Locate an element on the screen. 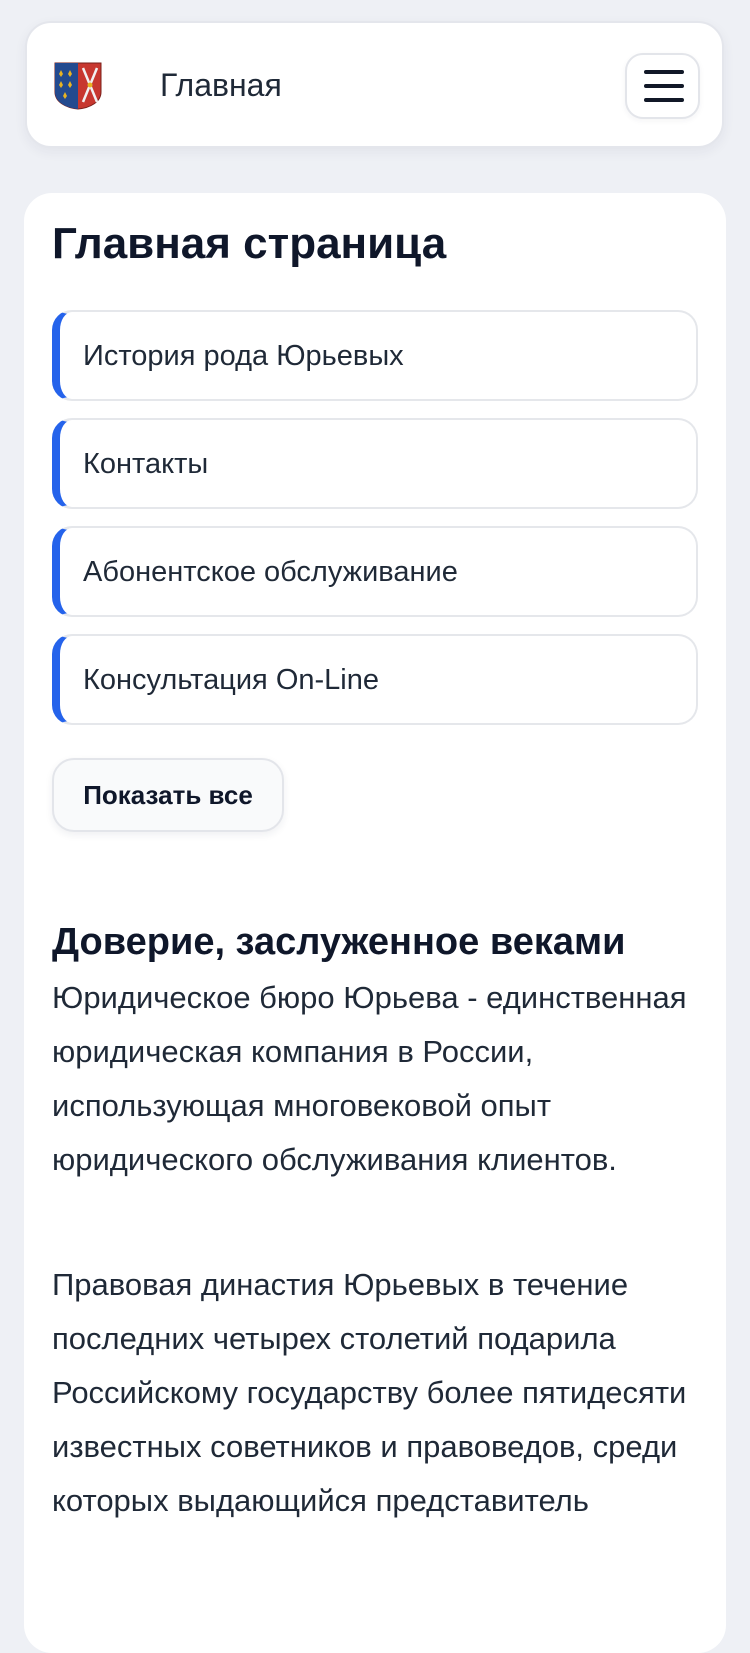 The image size is (750, 1653). section-title: Доверие, заслуженное веками is located at coordinates (339, 942).